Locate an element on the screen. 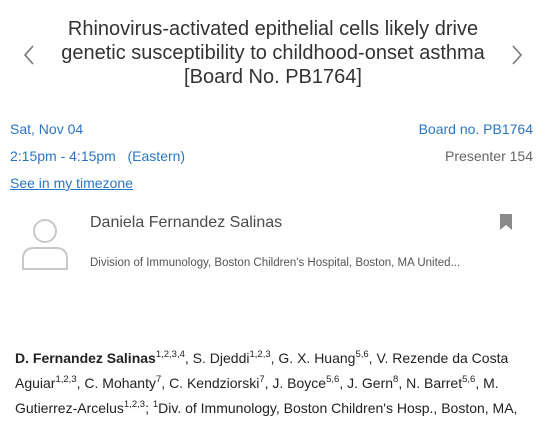 Image resolution: width=545 pixels, height=421 pixels. timezone-label: (Eastern) is located at coordinates (156, 156).